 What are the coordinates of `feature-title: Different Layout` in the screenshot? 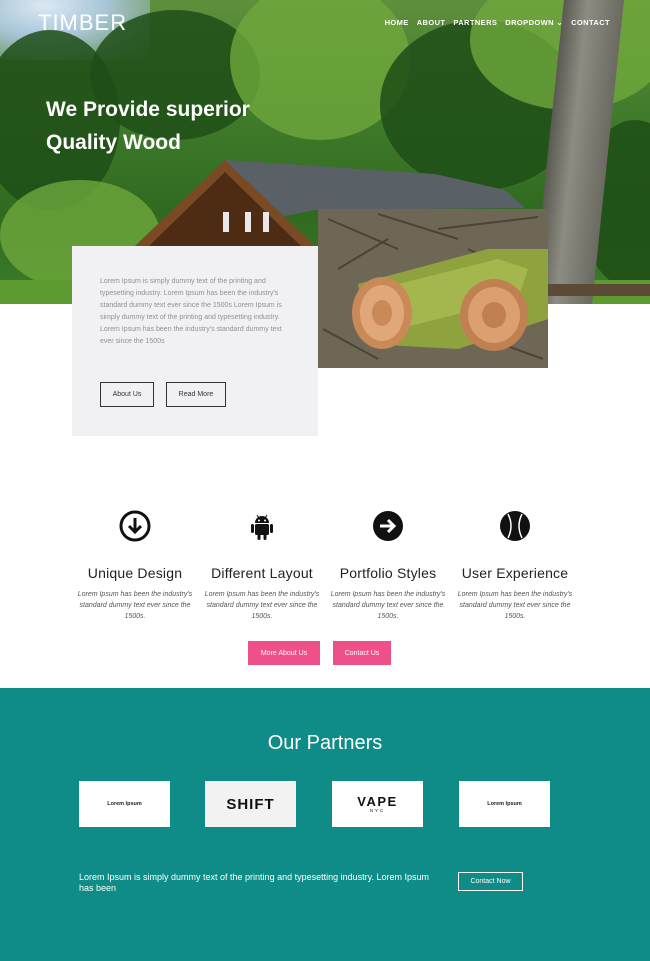 It's located at (262, 573).